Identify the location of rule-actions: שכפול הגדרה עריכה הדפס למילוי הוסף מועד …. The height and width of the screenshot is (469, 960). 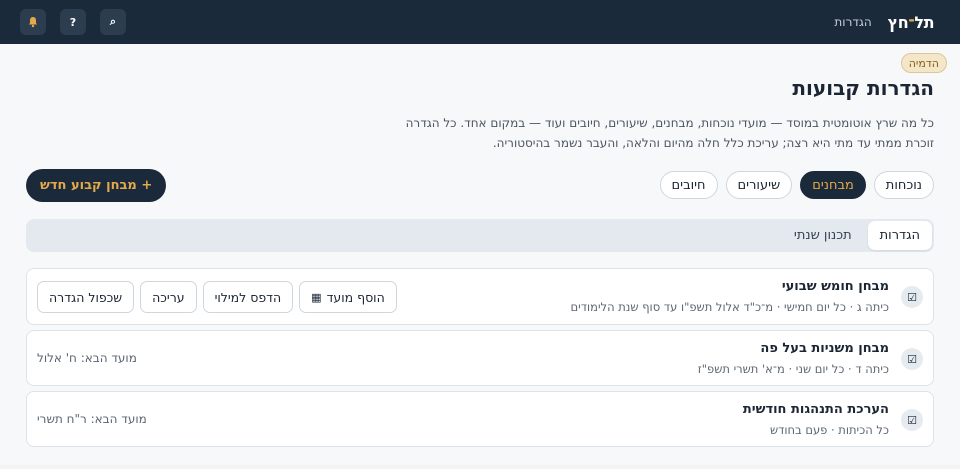
(217, 297).